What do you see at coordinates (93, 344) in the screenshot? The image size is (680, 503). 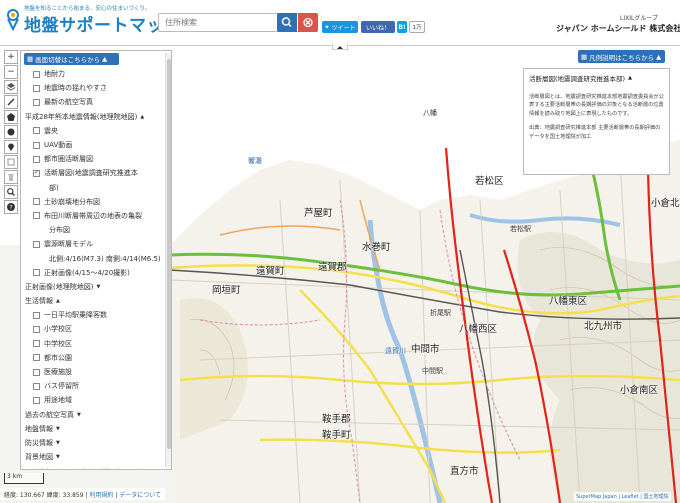 I see `layer-item: 中学校区` at bounding box center [93, 344].